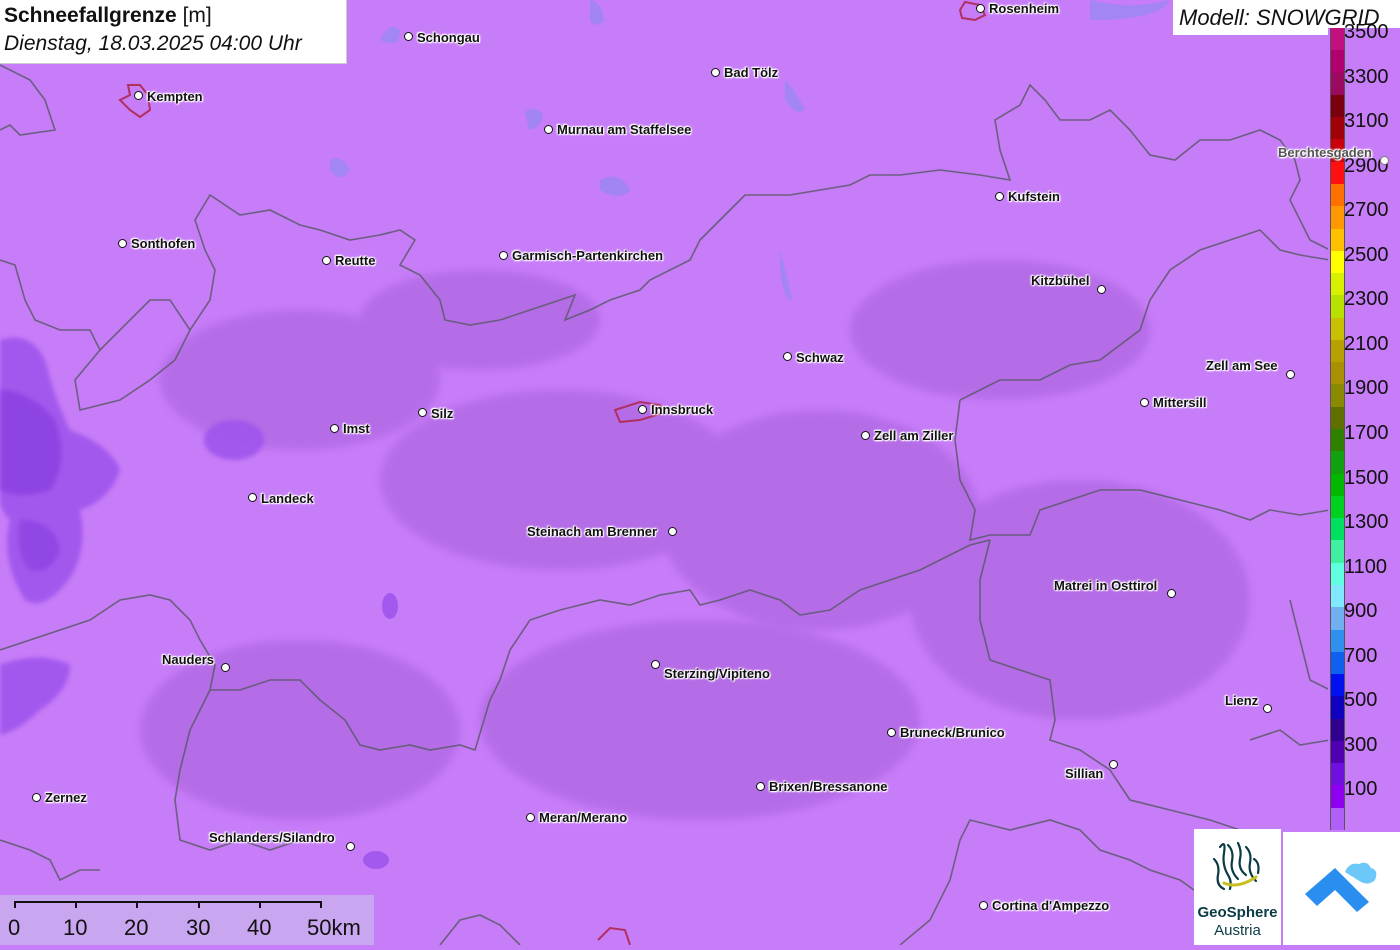 The image size is (1400, 950). Describe the element at coordinates (14, 927) in the screenshot. I see `scale-label: 0` at that location.